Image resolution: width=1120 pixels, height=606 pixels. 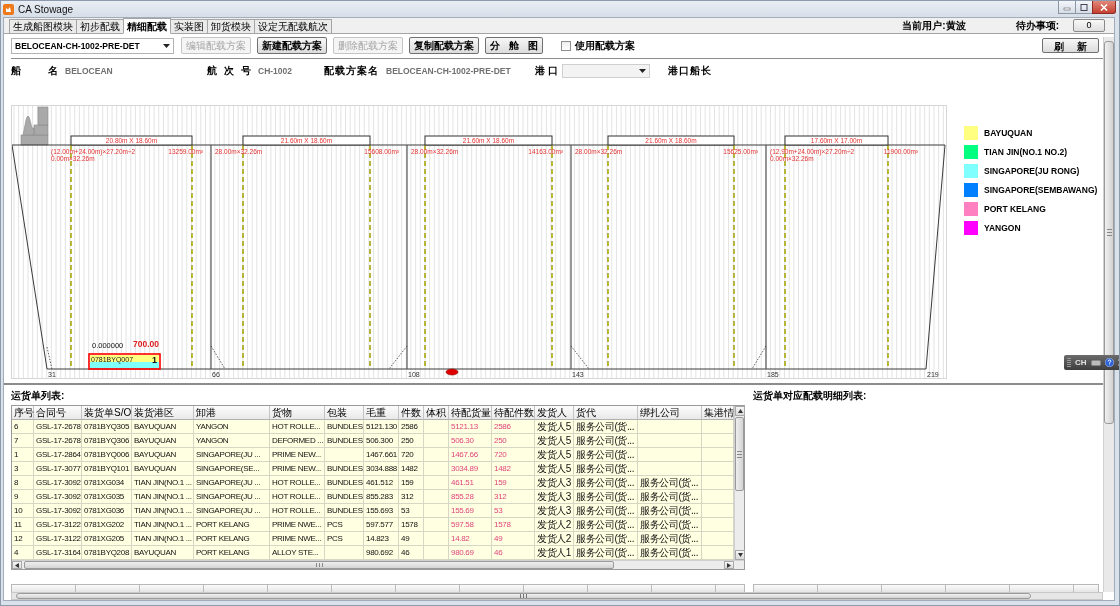 I want to click on table-cell: 461.51, so click(x=470, y=483).